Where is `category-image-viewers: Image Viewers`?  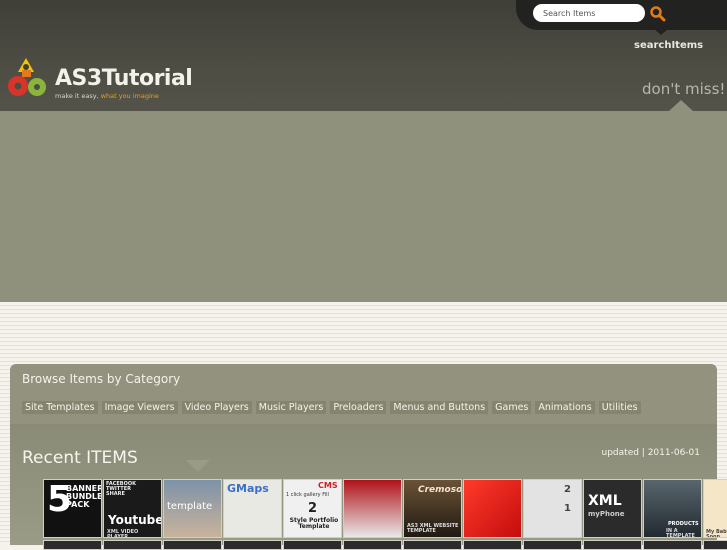 category-image-viewers: Image Viewers is located at coordinates (139, 407).